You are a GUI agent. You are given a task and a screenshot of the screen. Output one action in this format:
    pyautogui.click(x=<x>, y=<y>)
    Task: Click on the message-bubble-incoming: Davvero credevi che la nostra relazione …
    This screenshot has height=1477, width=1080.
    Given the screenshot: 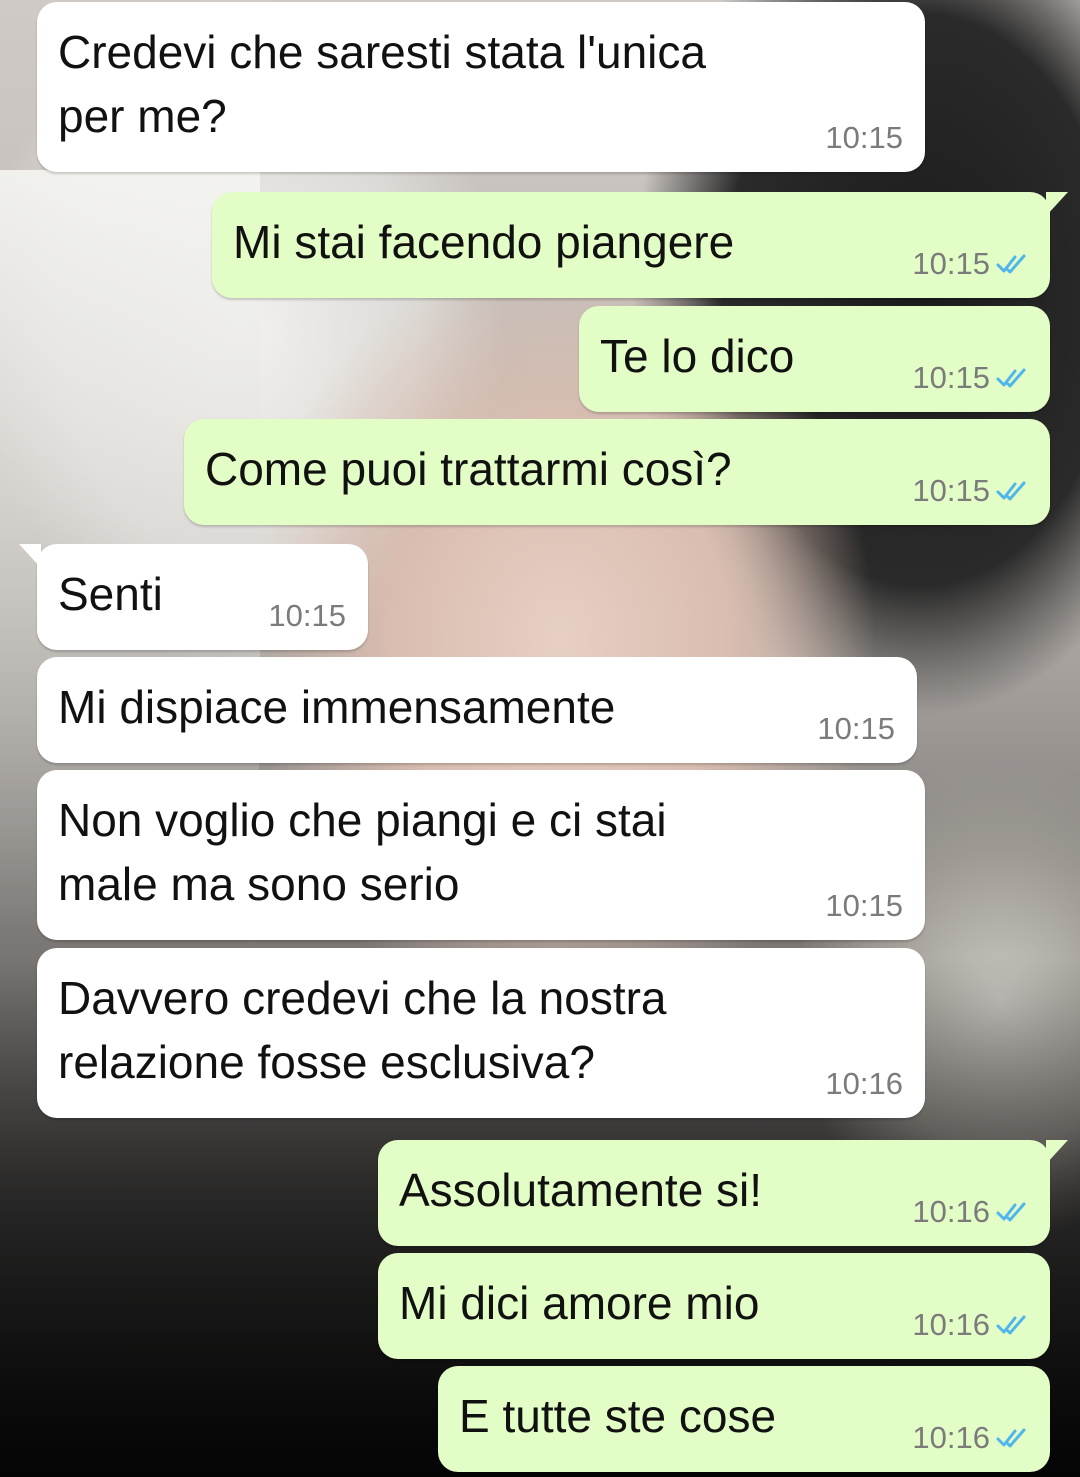 What is the action you would take?
    pyautogui.click(x=481, y=1033)
    